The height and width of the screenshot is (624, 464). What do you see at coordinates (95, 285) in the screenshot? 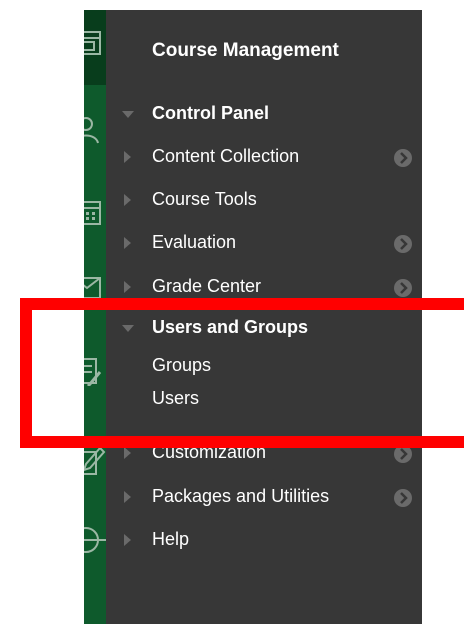
I see `messages-icon` at bounding box center [95, 285].